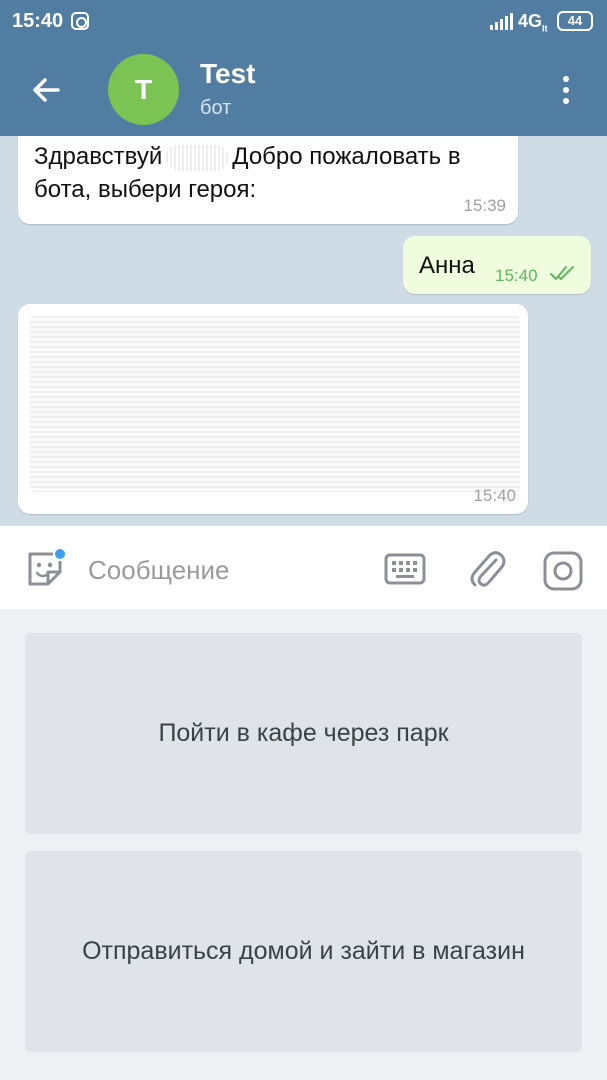  What do you see at coordinates (497, 265) in the screenshot?
I see `message-bubble-outgoing: Анна 15:40` at bounding box center [497, 265].